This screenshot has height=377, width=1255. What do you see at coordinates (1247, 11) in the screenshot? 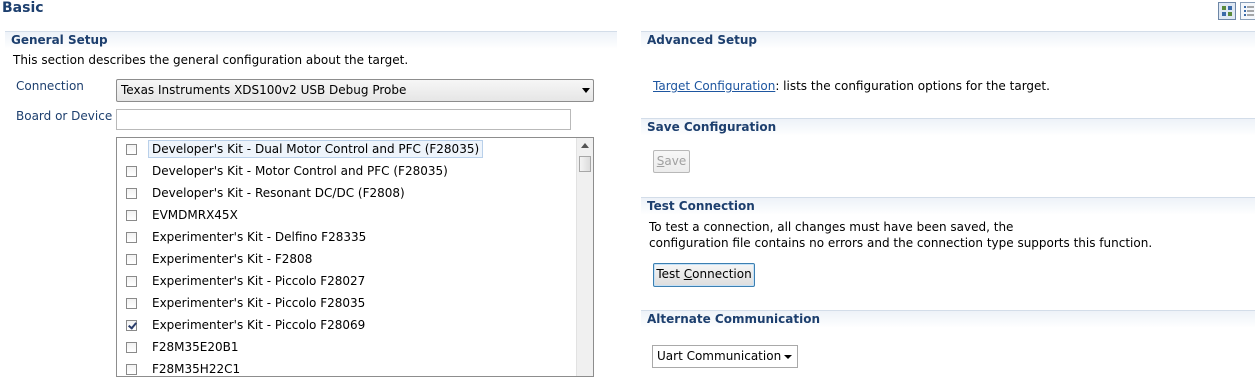
I see `list-view-icon` at bounding box center [1247, 11].